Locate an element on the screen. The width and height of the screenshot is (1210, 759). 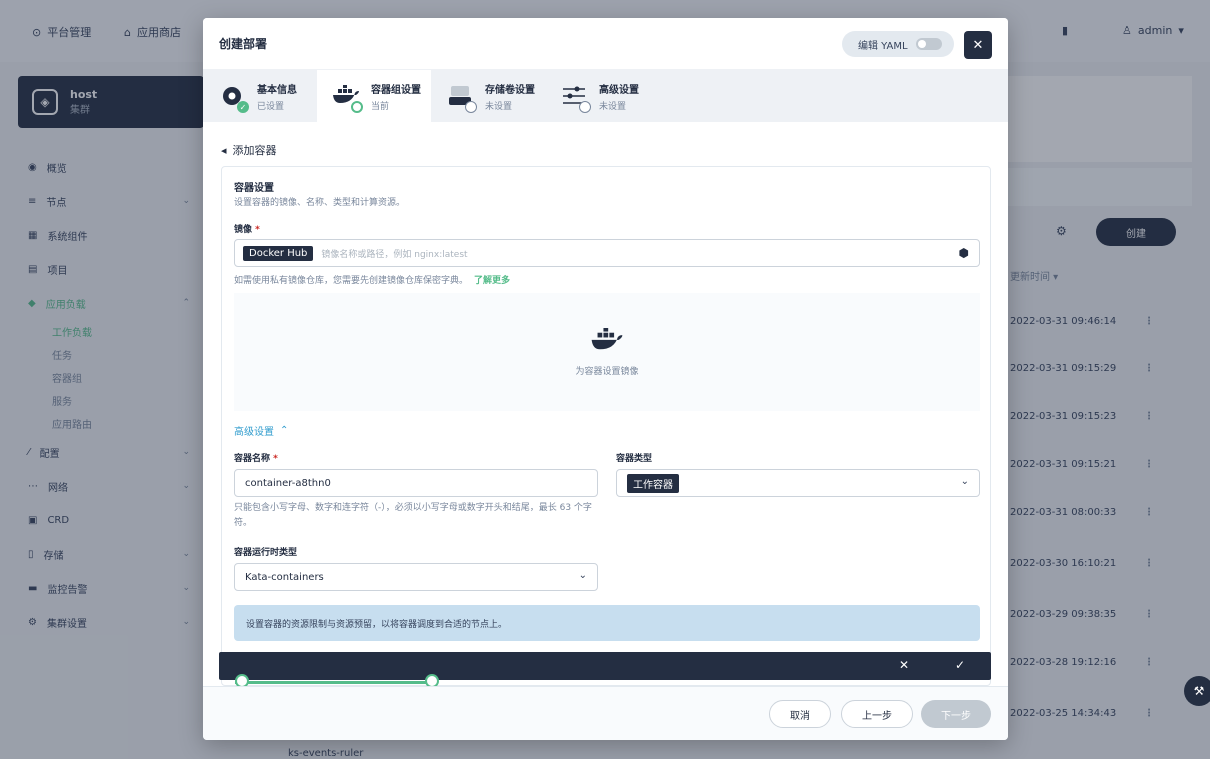
container-type-value: 工作容器 is located at coordinates (653, 483).